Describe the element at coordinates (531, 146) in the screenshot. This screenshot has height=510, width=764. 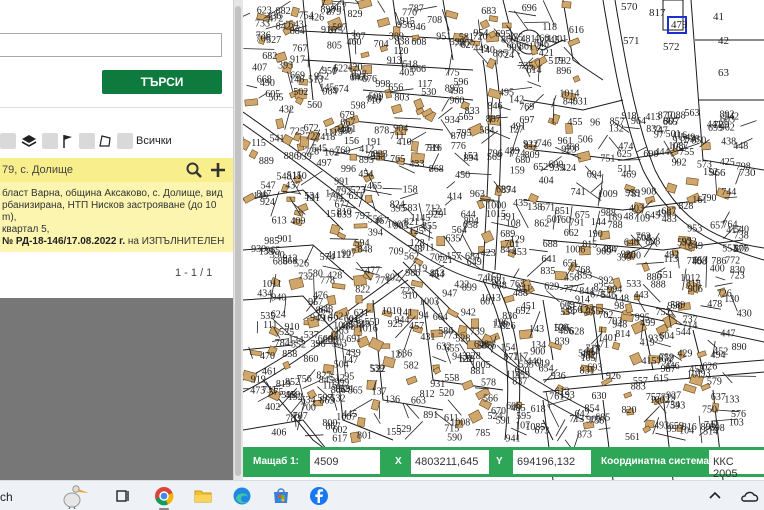
I see `plot-label: 811` at that location.